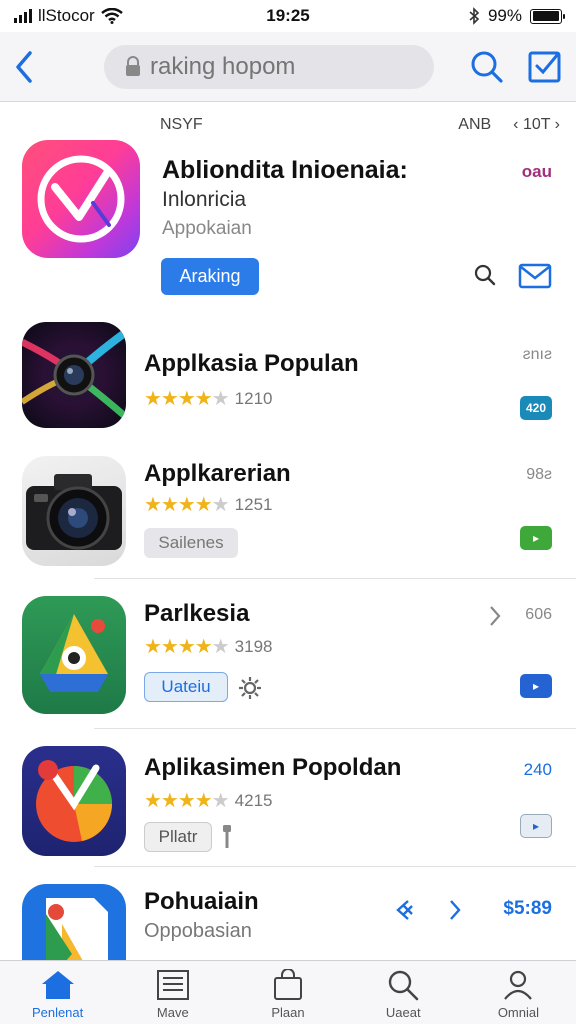 The image size is (576, 1024). What do you see at coordinates (181, 124) in the screenshot?
I see `featured-header-left: NSYF` at bounding box center [181, 124].